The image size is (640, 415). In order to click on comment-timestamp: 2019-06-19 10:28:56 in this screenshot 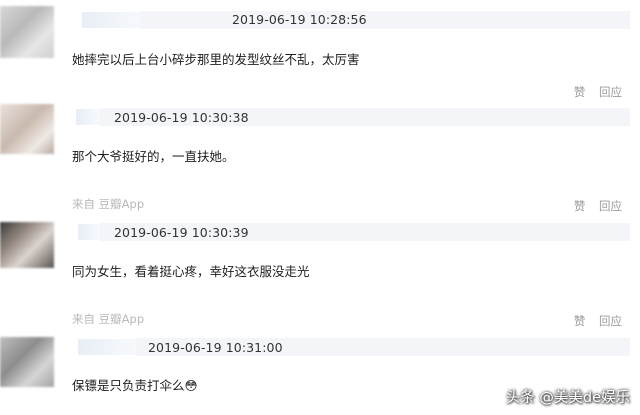, I will do `click(299, 19)`.